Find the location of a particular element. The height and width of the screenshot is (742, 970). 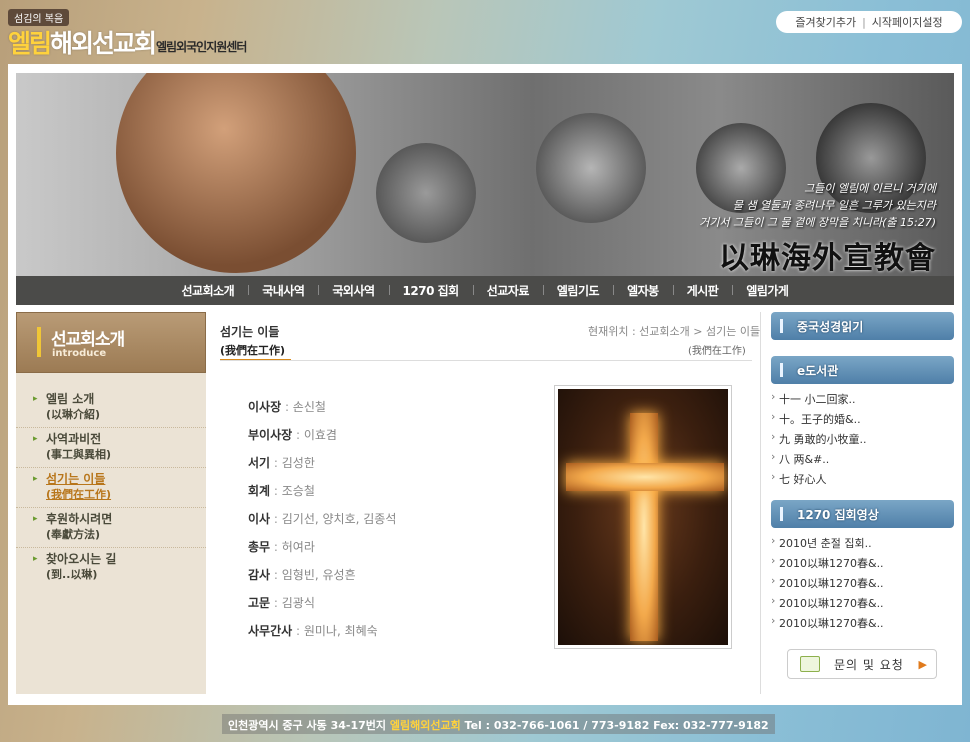

staff-row: 이사장 : 손신철 is located at coordinates (287, 407).